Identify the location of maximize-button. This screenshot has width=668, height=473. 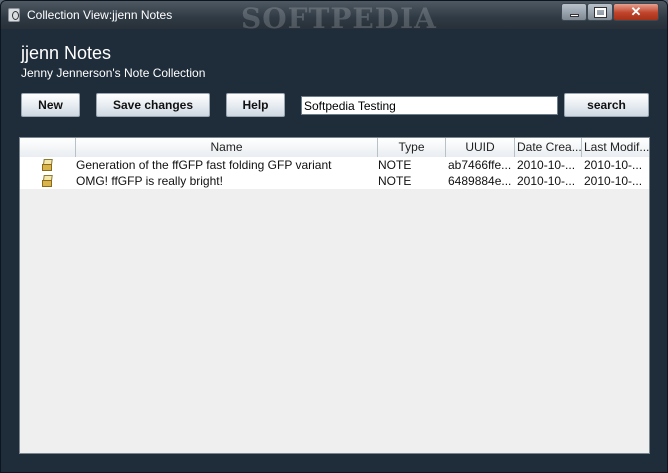
(600, 12).